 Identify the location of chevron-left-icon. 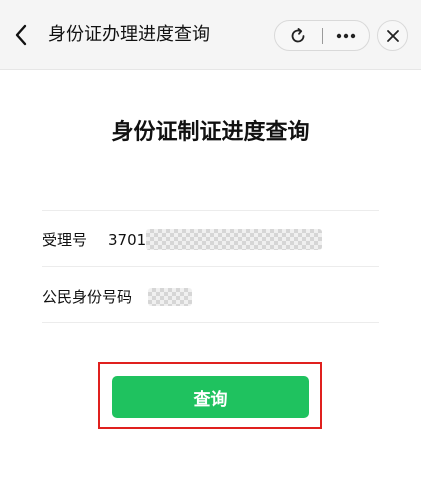
(21, 35).